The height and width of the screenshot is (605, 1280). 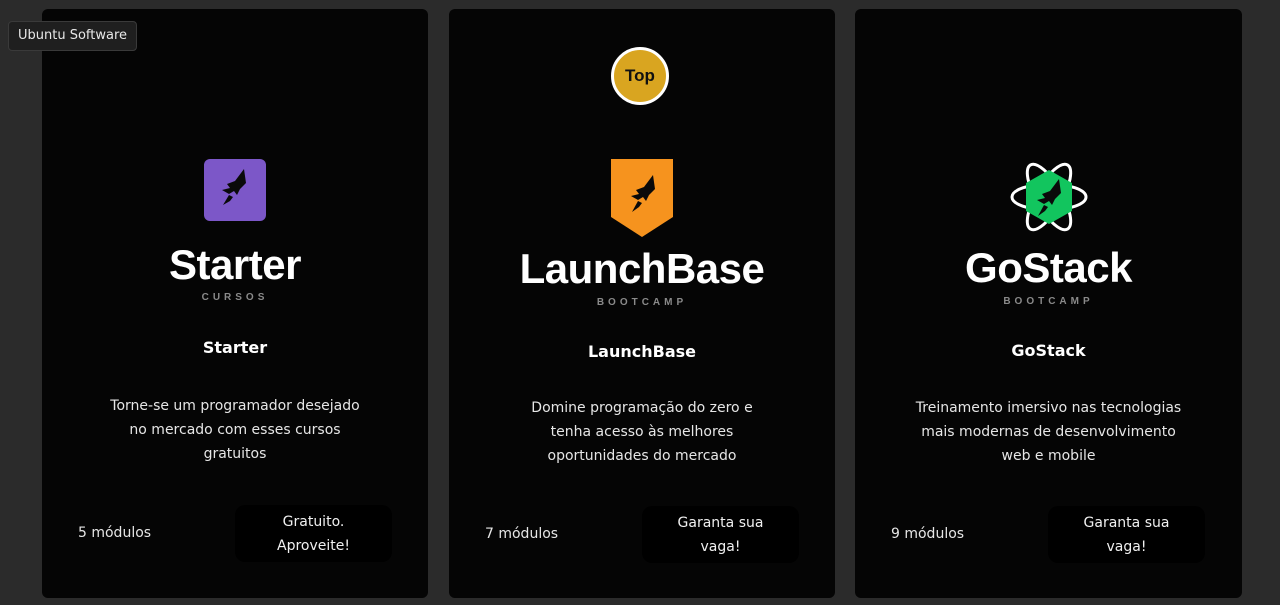 What do you see at coordinates (1048, 350) in the screenshot?
I see `card-title: GoStack` at bounding box center [1048, 350].